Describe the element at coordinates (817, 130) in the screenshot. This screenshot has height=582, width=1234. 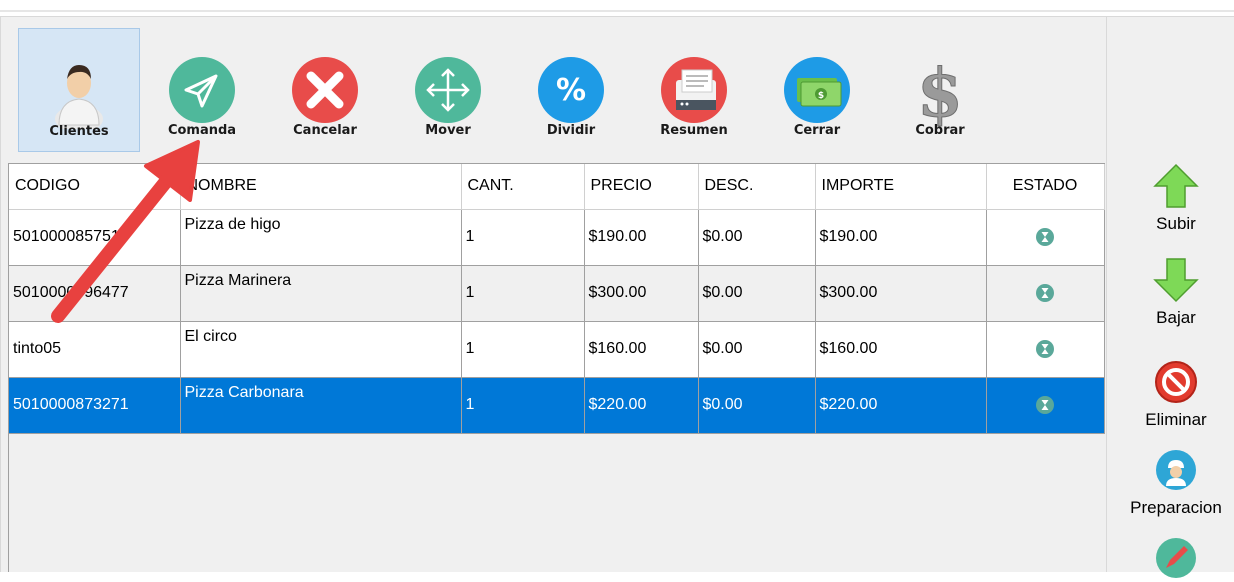
I see `cerrar-label: Cerrar` at that location.